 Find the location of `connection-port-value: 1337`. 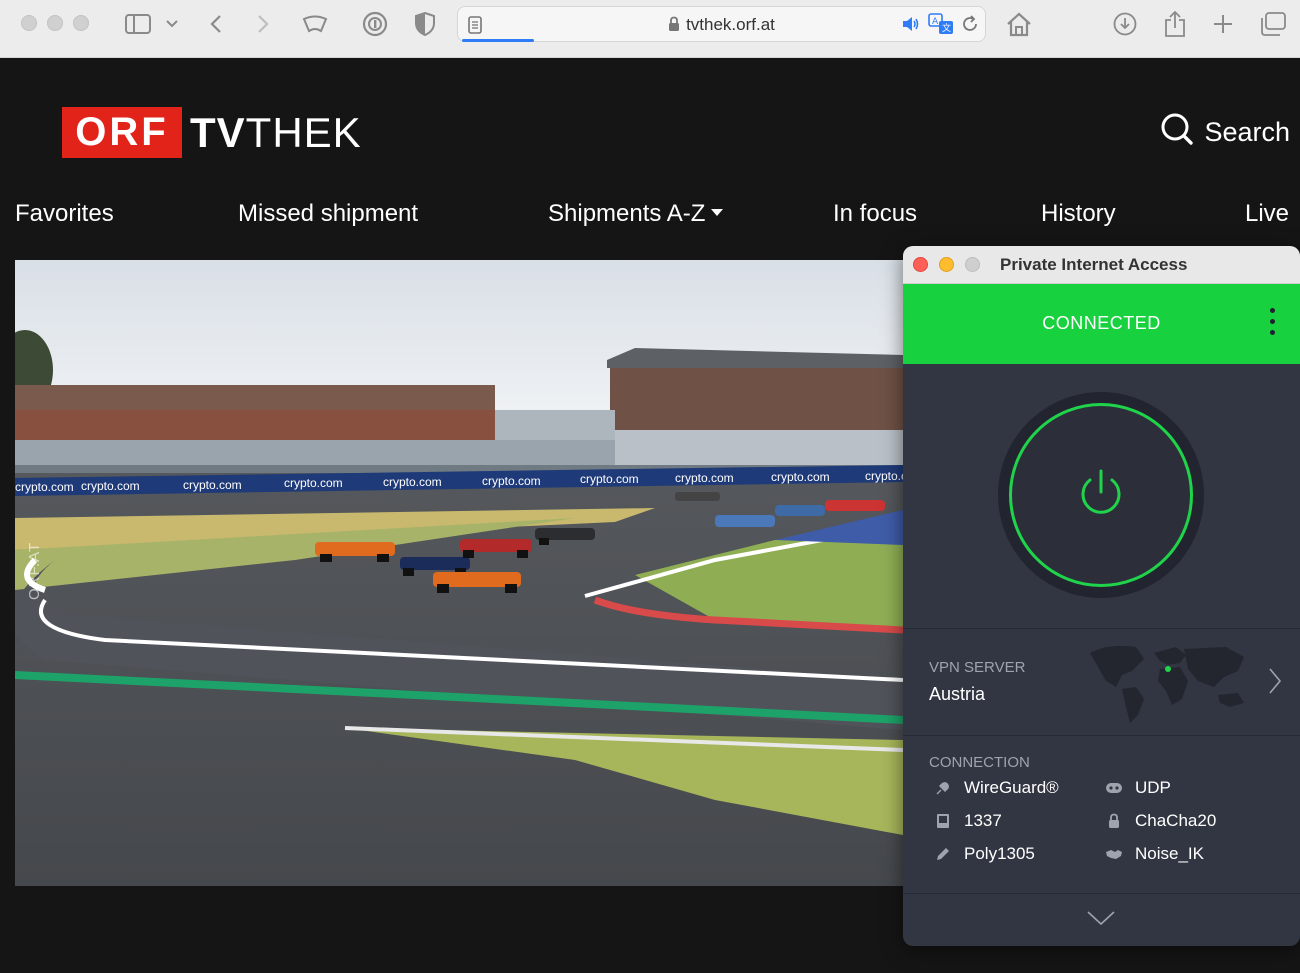

connection-port-value: 1337 is located at coordinates (983, 820).